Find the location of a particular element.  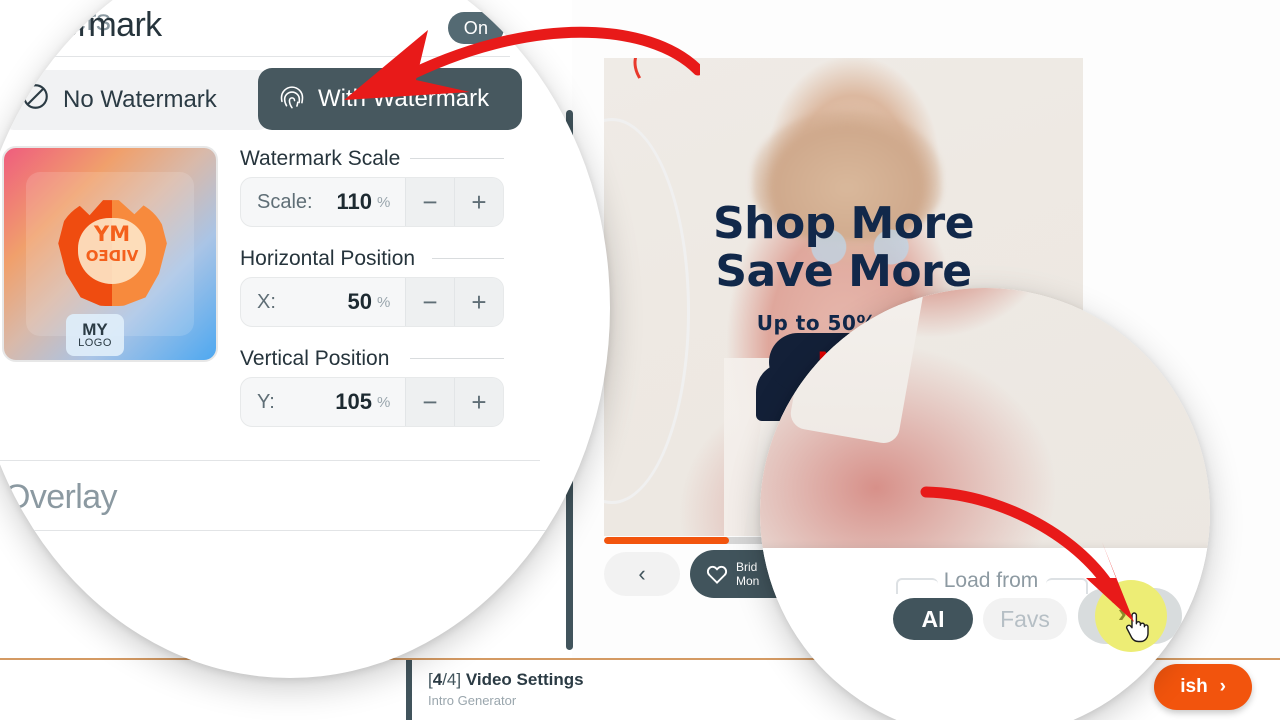

field-rule-x is located at coordinates (468, 258).